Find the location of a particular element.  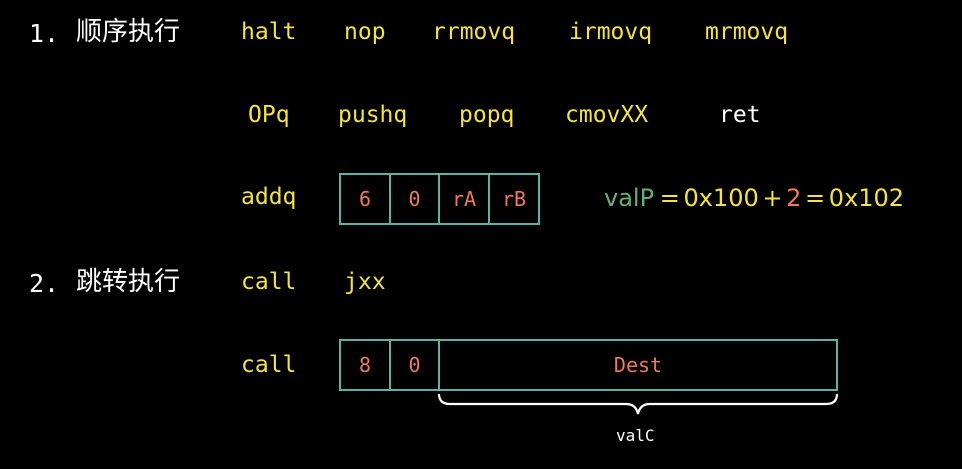

section1-number: 1. is located at coordinates (44, 33).